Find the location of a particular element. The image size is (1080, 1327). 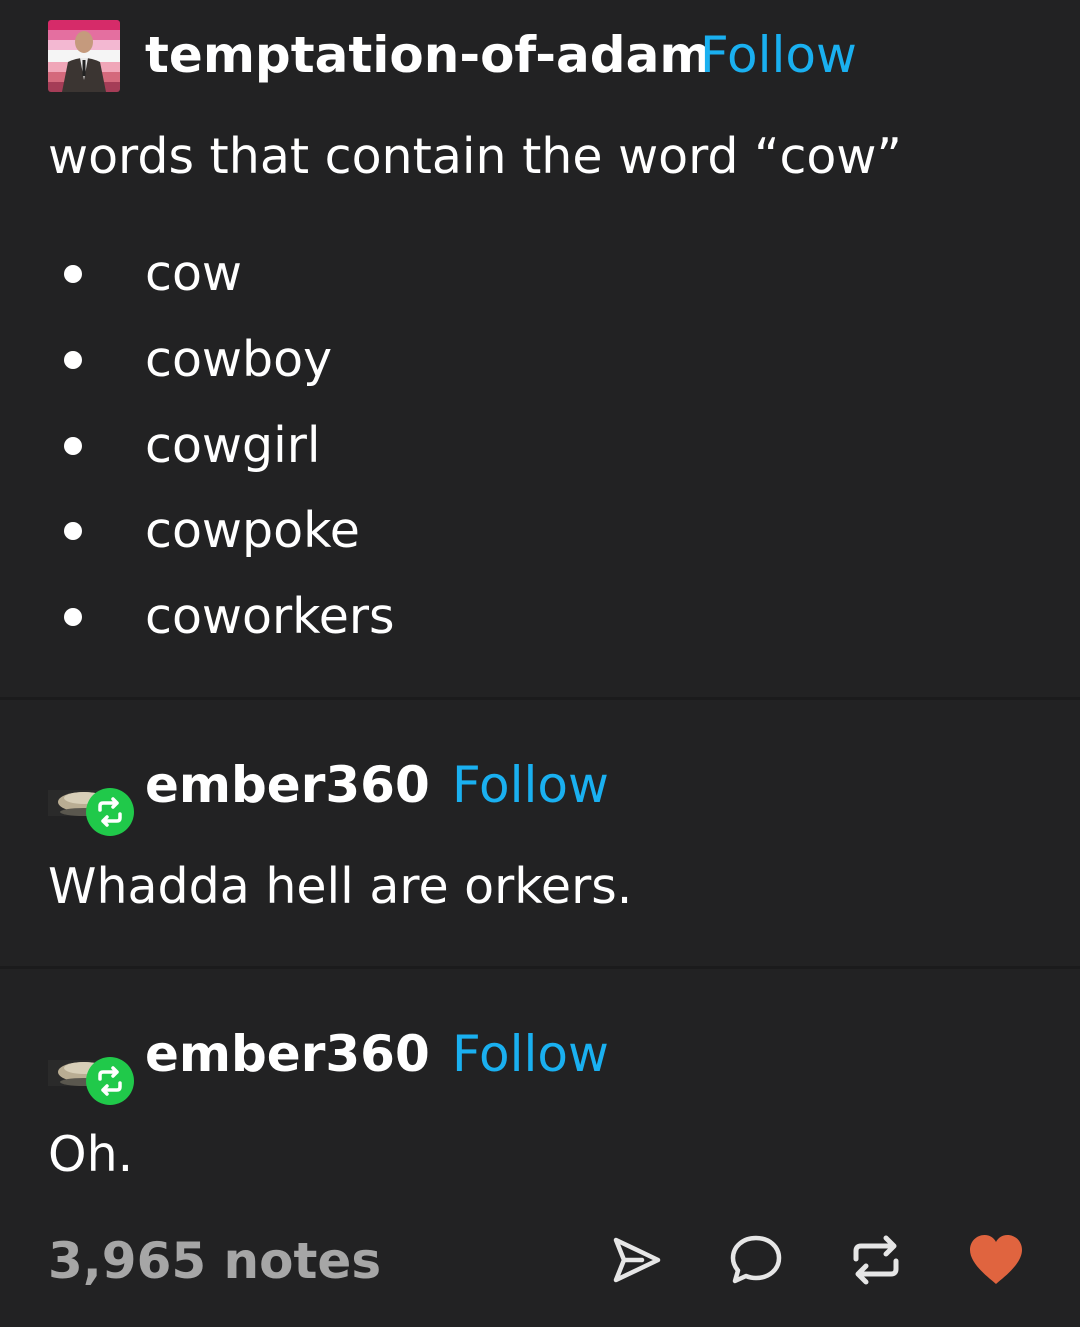

avatar is located at coordinates (84, 56).